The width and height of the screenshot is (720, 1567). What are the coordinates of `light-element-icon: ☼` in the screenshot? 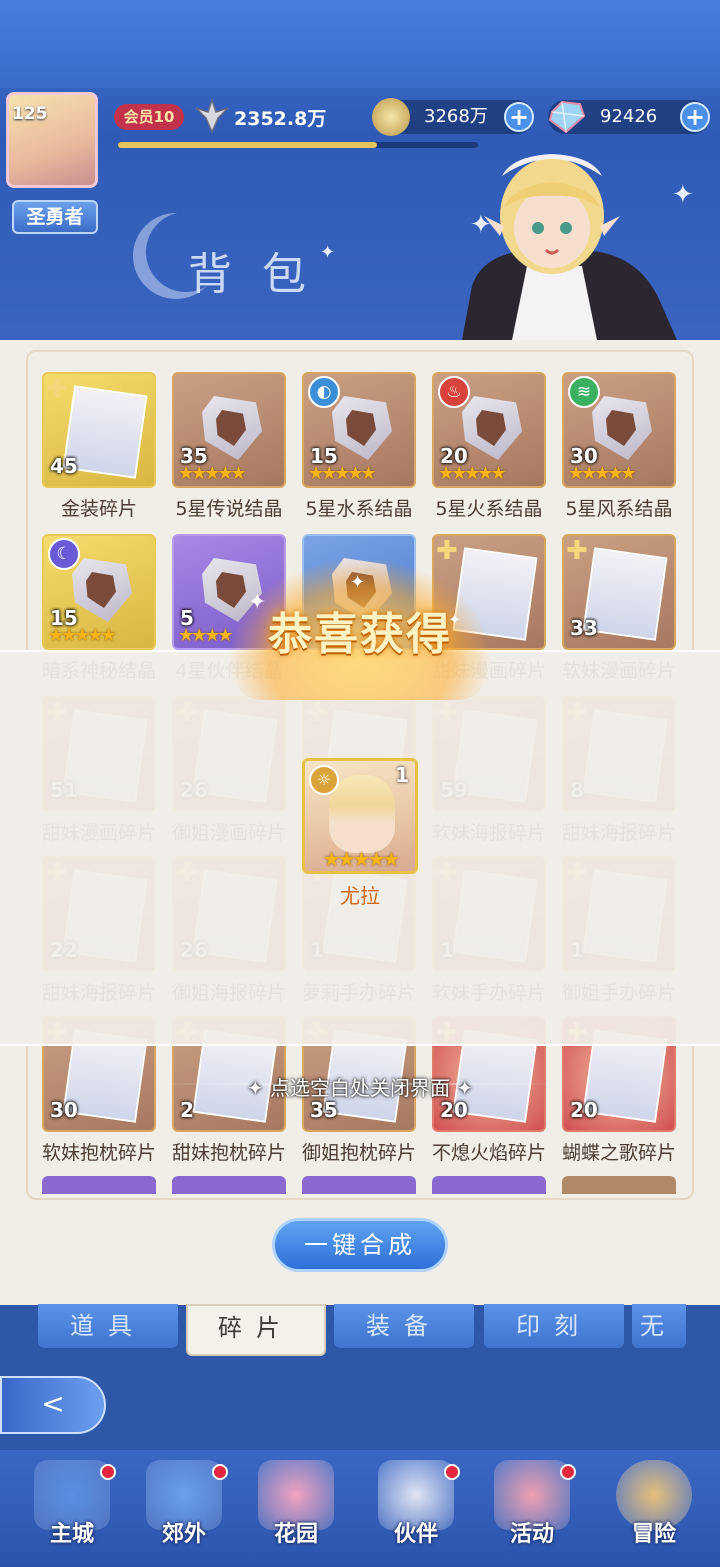 It's located at (324, 780).